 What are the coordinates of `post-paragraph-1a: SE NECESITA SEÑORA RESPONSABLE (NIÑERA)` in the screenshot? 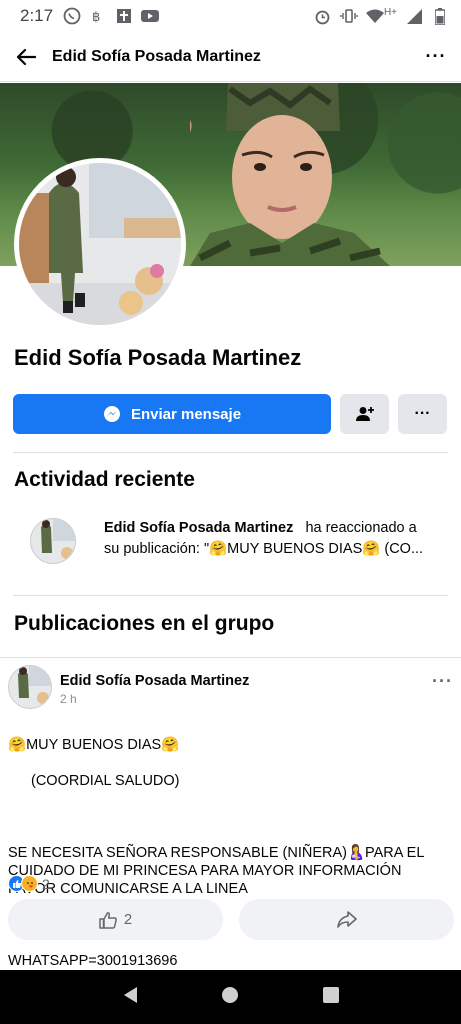 It's located at (177, 853).